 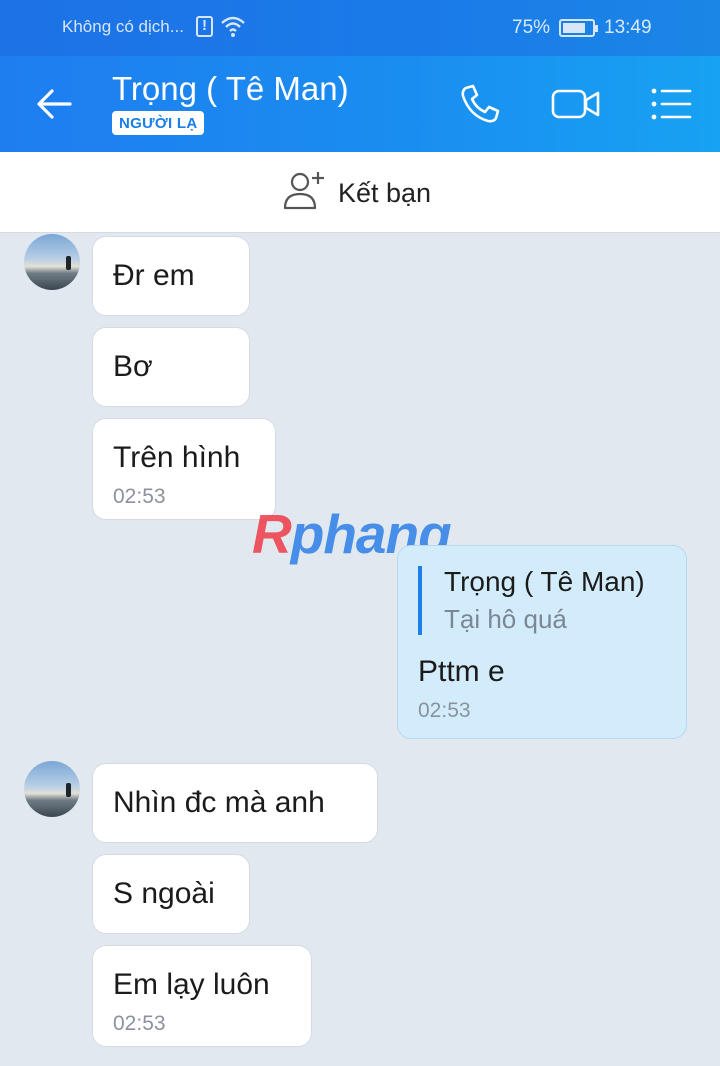 I want to click on message-bubble-sent: Trọng ( Tê Man) Tại hô quá Pttm e 02:53, so click(x=542, y=642).